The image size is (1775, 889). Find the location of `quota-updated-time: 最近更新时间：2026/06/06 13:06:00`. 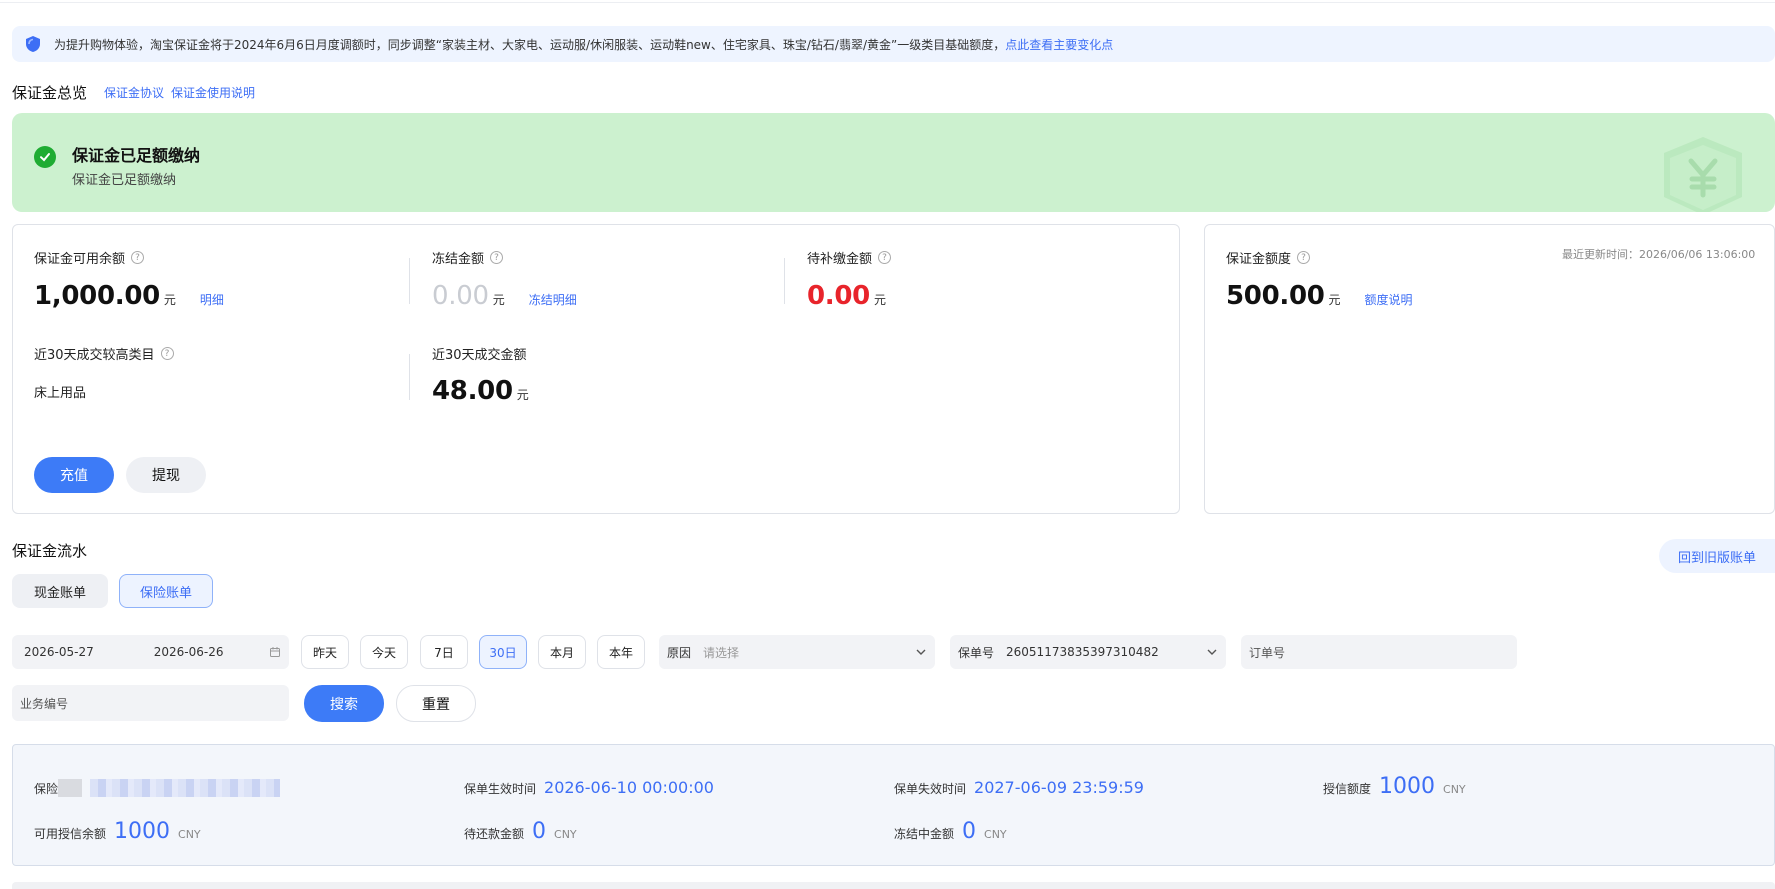

quota-updated-time: 最近更新时间：2026/06/06 13:06:00 is located at coordinates (1659, 254).